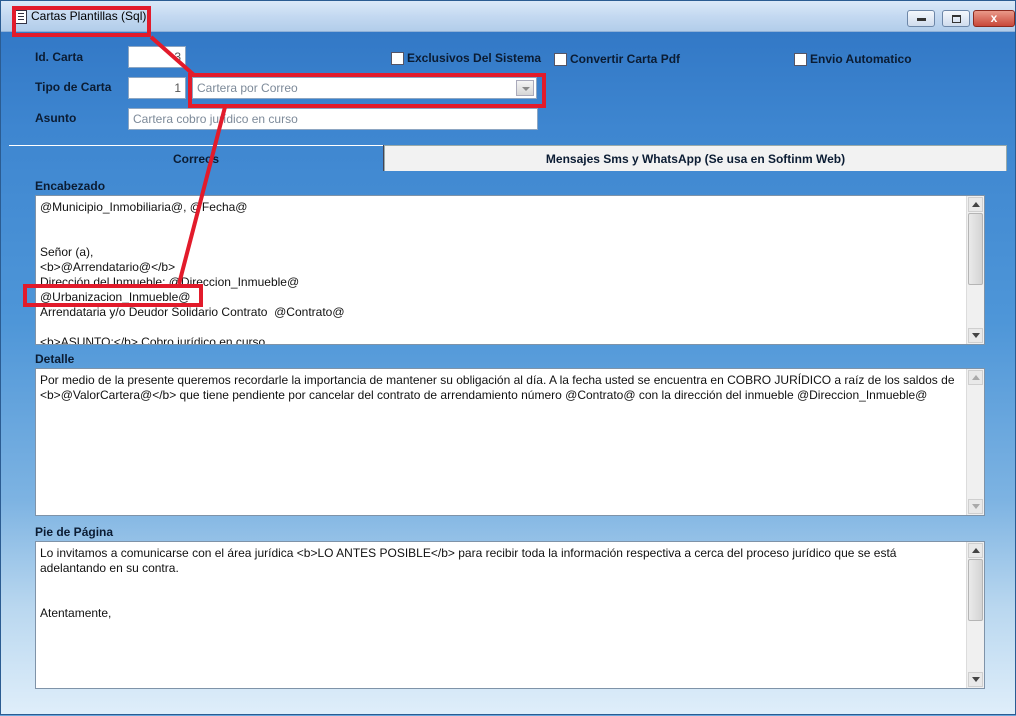 This screenshot has width=1016, height=716. I want to click on pie-de-pagina-scrollbar, so click(975, 615).